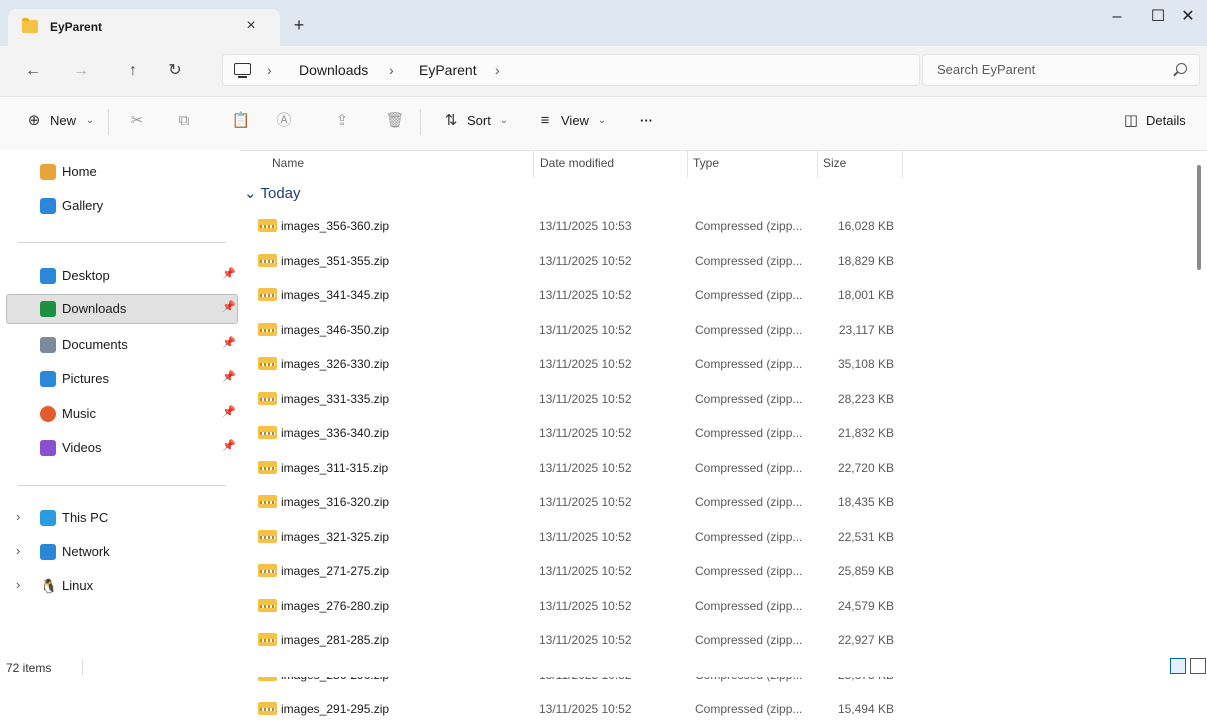 The image size is (1207, 726). What do you see at coordinates (133, 71) in the screenshot?
I see `up-button: ↑` at bounding box center [133, 71].